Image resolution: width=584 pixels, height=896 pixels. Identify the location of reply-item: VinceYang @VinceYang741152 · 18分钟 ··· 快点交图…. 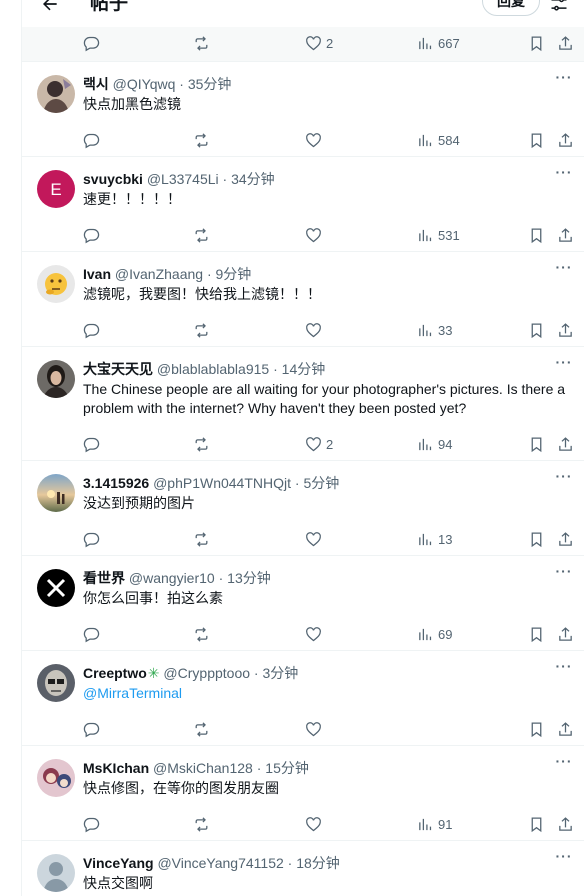
(303, 868).